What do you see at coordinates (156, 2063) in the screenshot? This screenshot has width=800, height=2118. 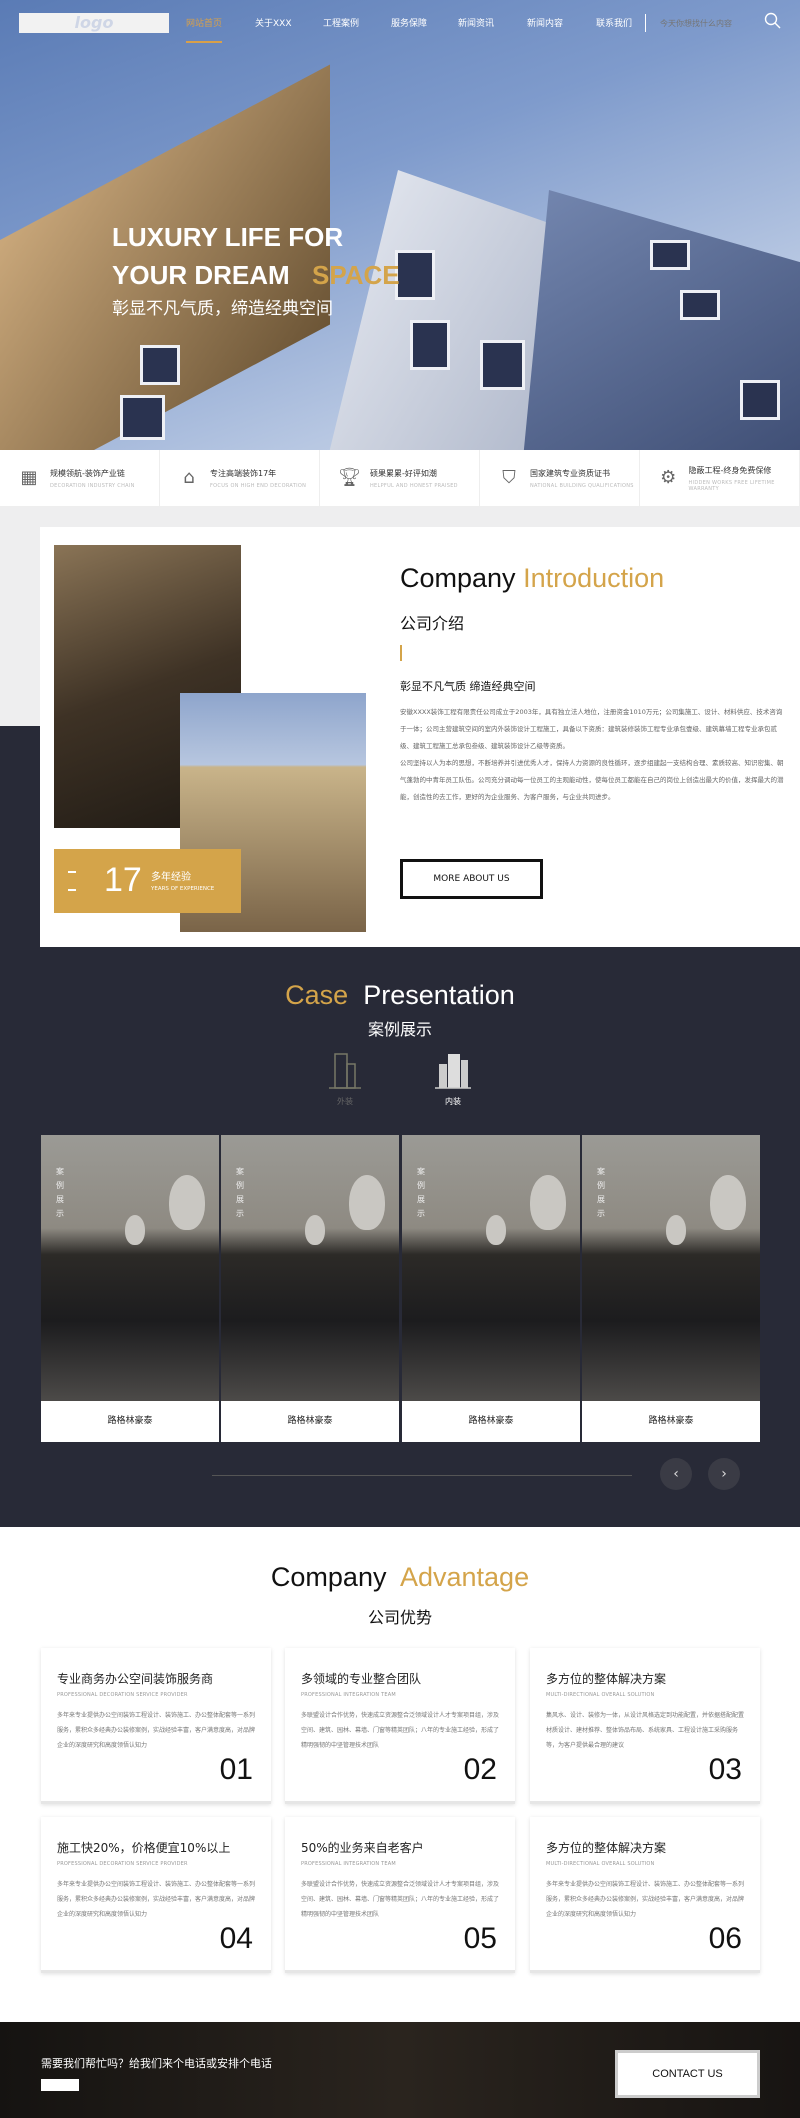 I see `contact-prompt: 需要我们帮忙吗？给我们来个电话或安排个电话` at bounding box center [156, 2063].